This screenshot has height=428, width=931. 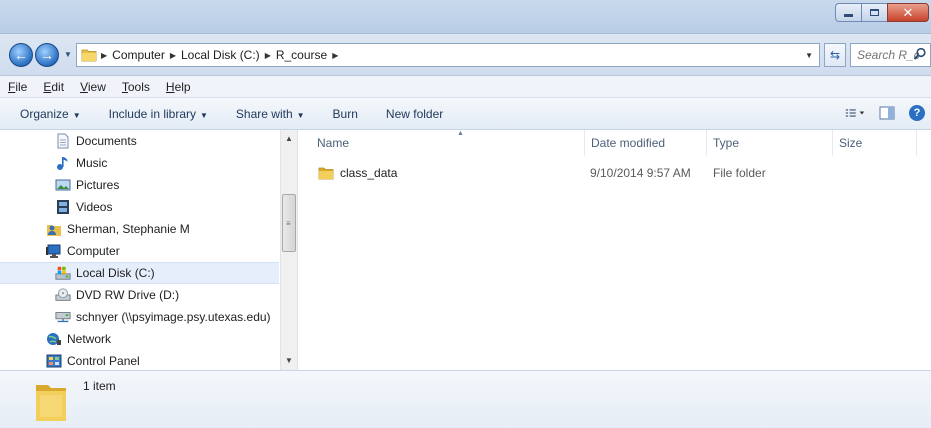 What do you see at coordinates (17, 87) in the screenshot?
I see `menu-file: File` at bounding box center [17, 87].